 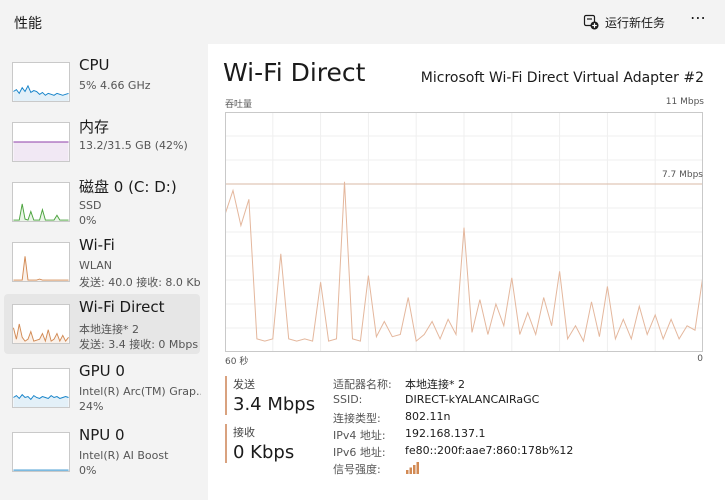 I want to click on cpu-thumbnail-graph, so click(x=41, y=82).